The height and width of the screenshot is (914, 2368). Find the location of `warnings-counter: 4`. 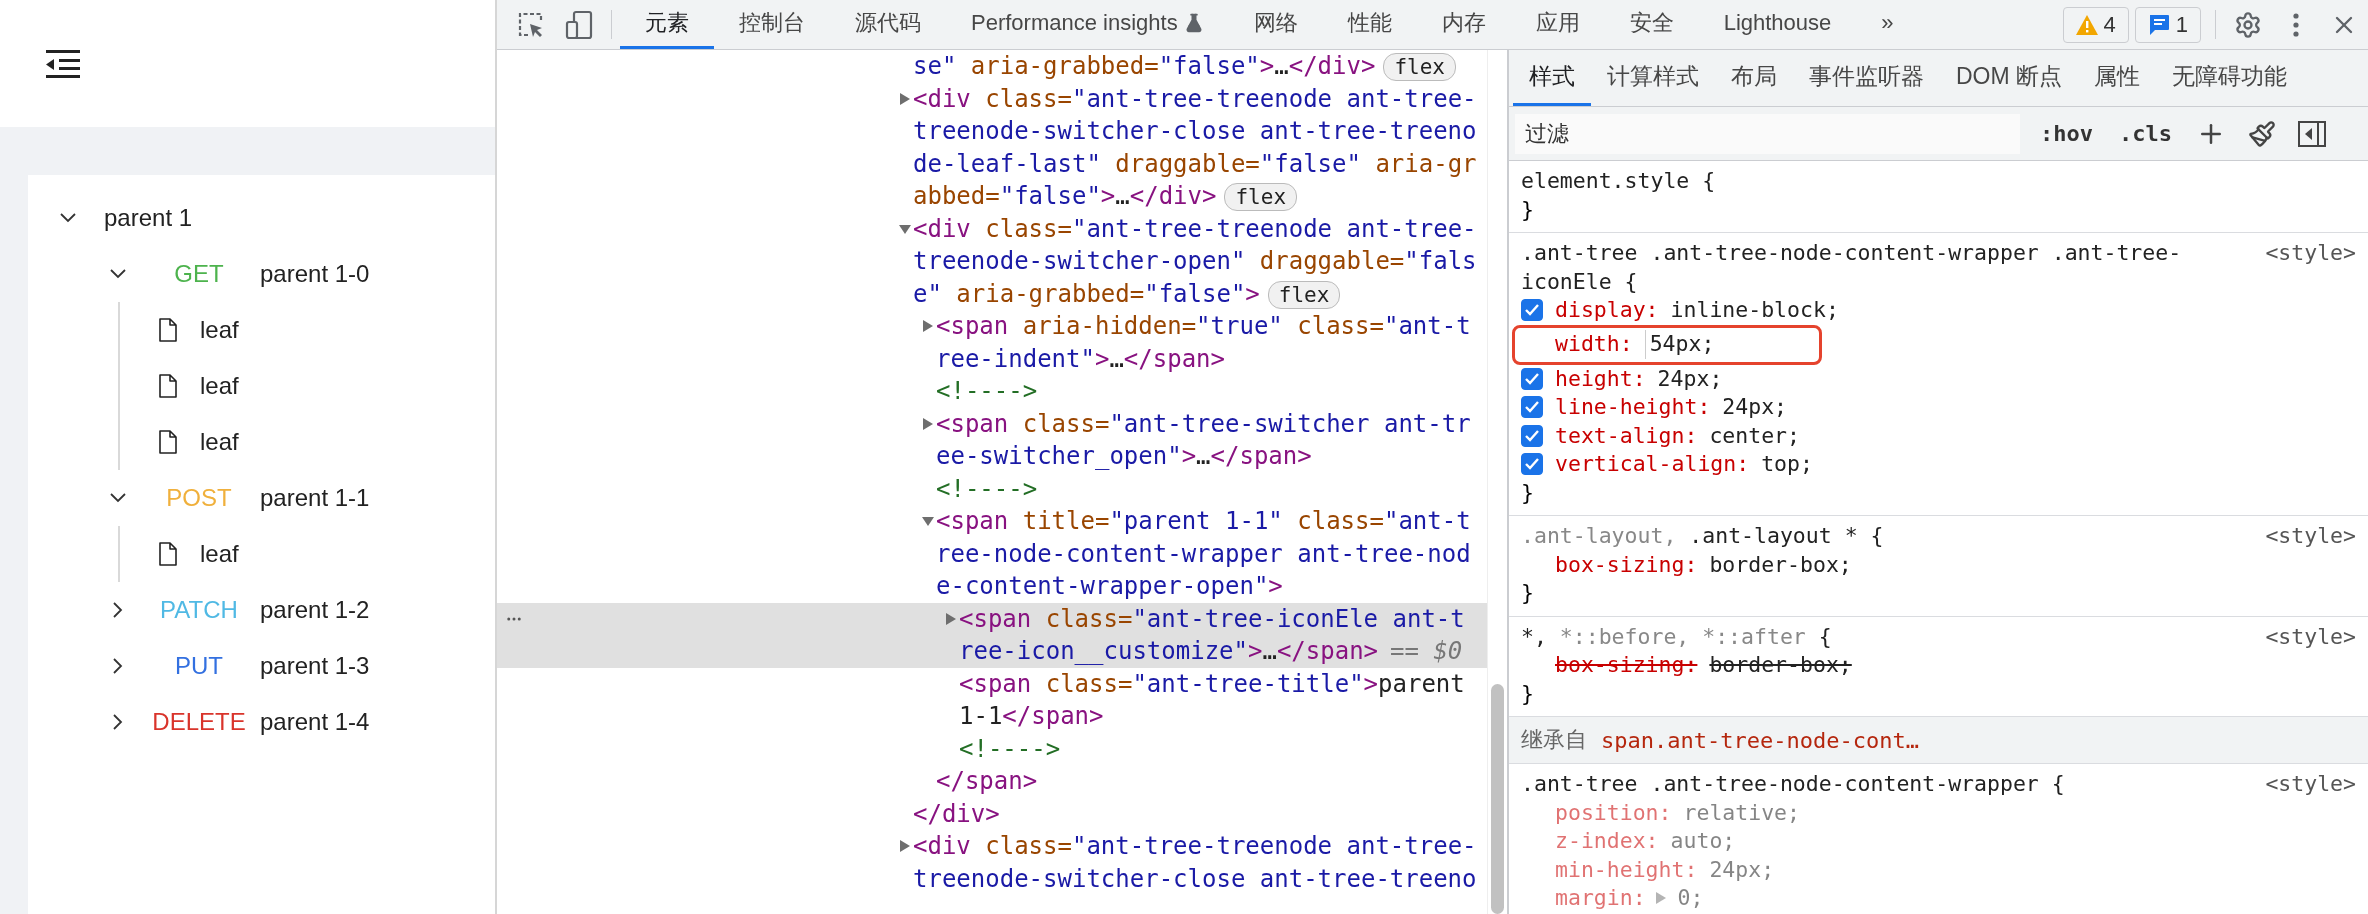

warnings-counter: 4 is located at coordinates (2095, 24).